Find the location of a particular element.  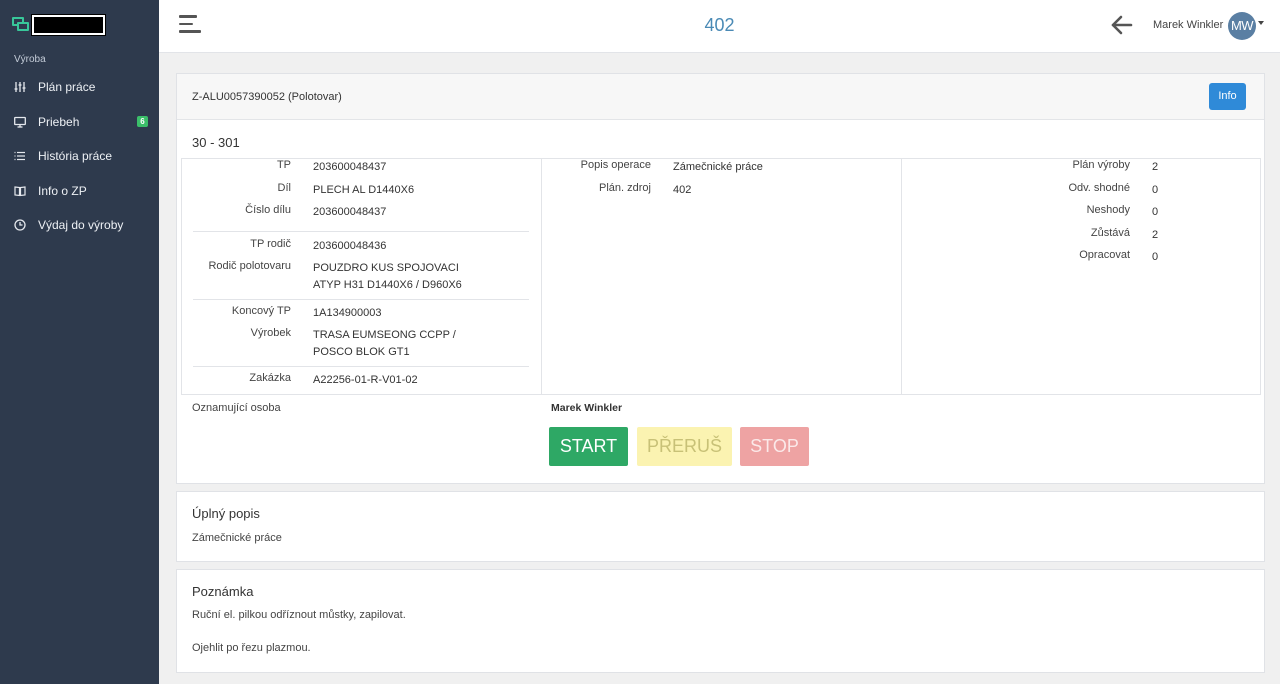

pause-button: PŘERUŠ is located at coordinates (684, 446).